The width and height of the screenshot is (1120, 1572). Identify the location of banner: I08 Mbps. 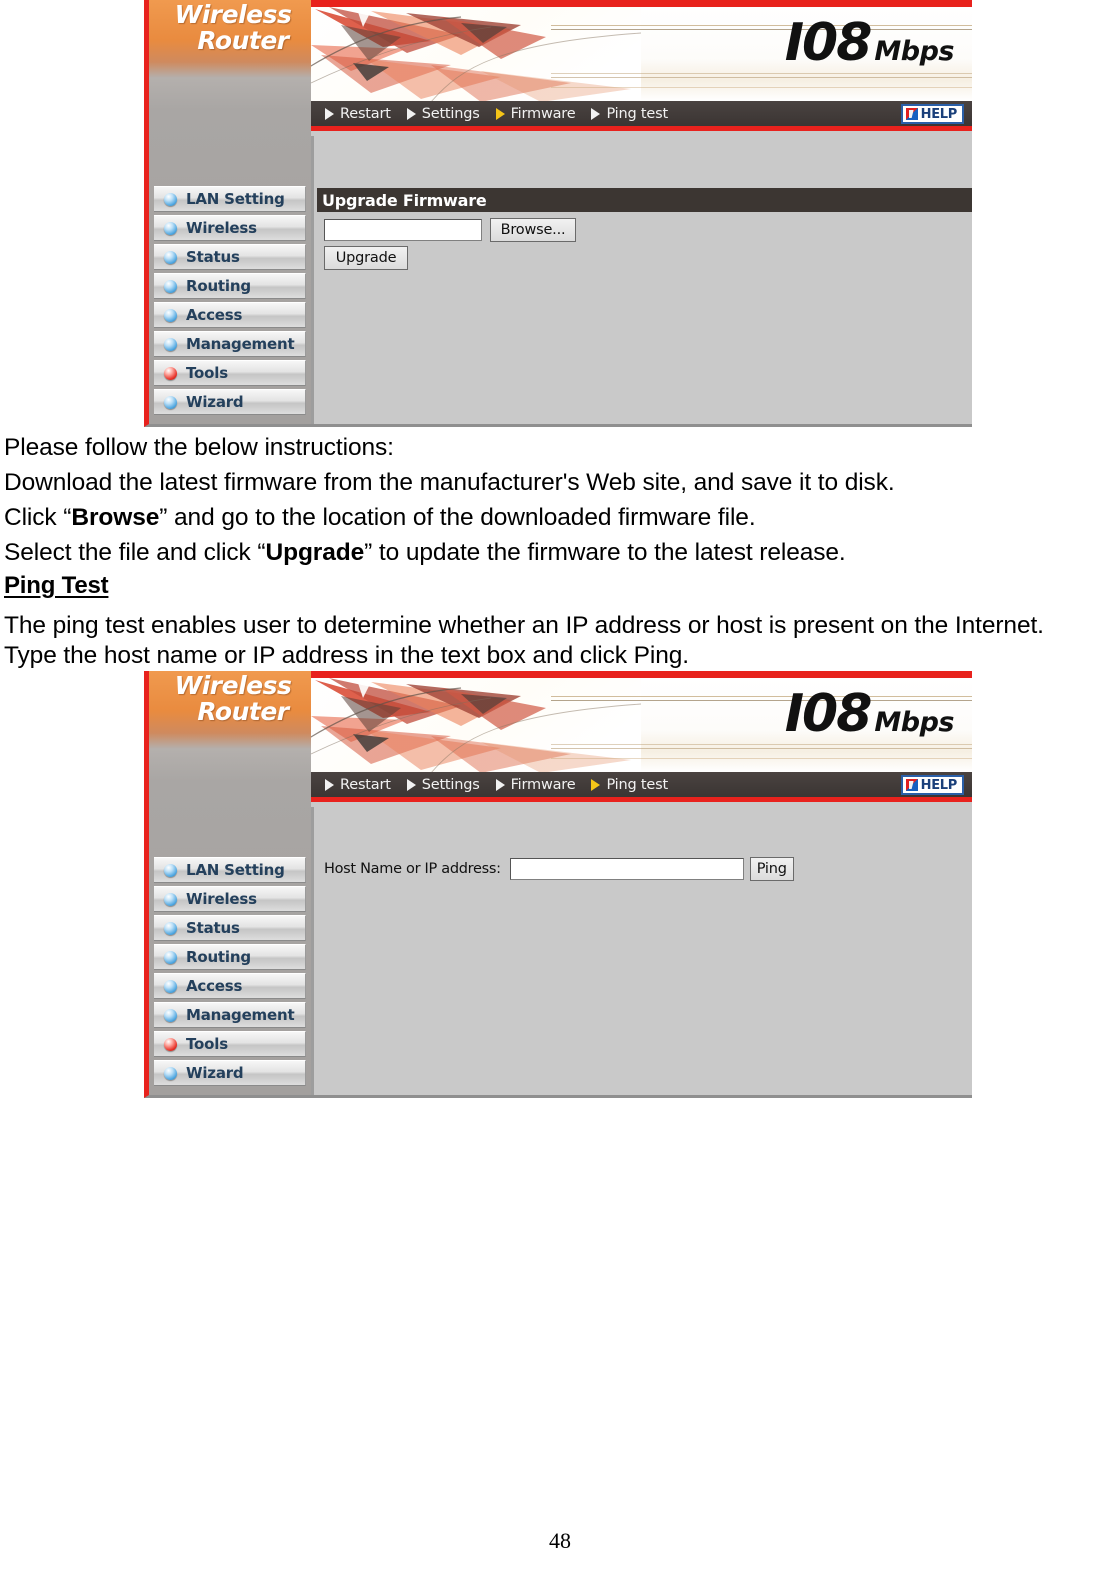
(641, 721).